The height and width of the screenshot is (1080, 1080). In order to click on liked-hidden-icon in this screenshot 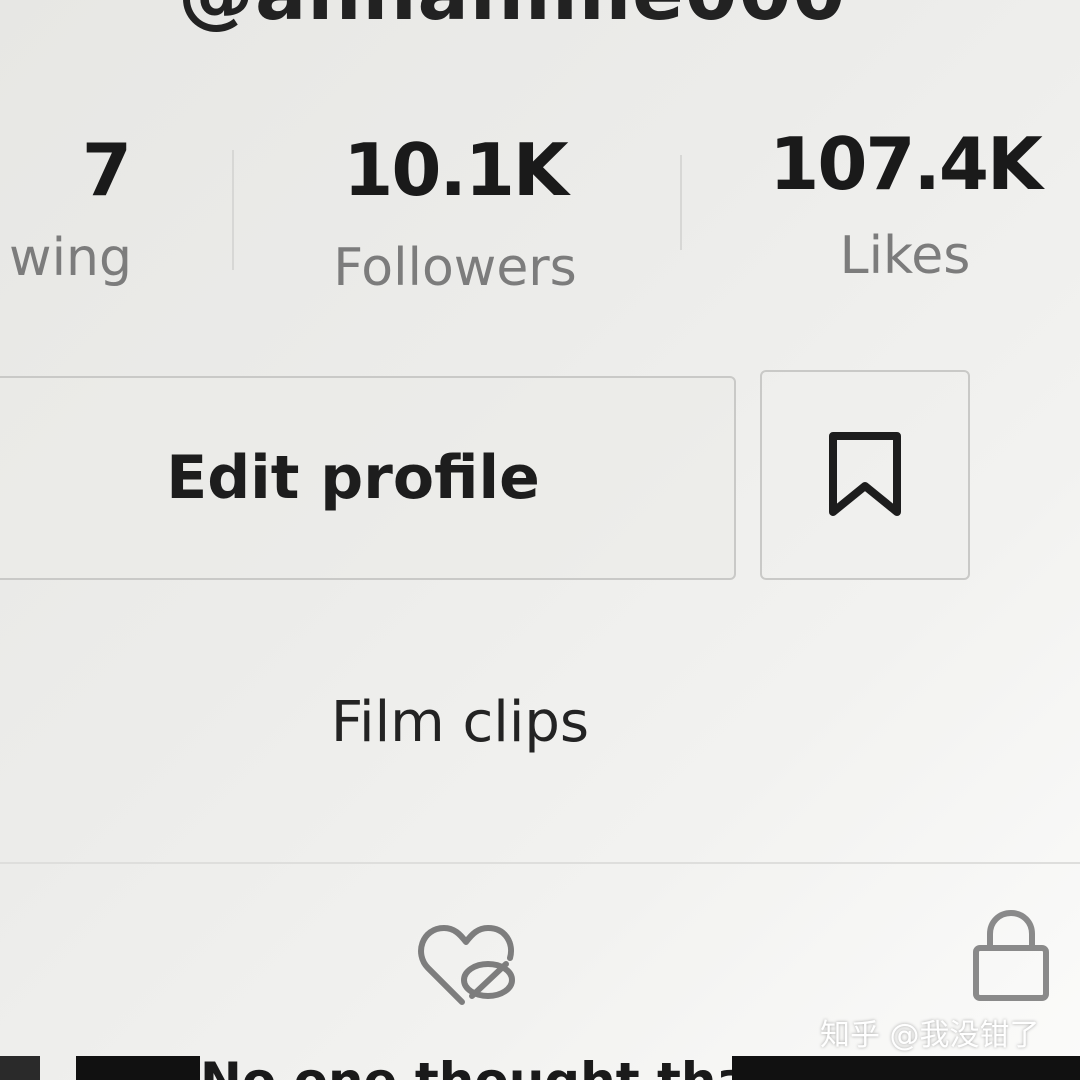, I will do `click(466, 965)`.